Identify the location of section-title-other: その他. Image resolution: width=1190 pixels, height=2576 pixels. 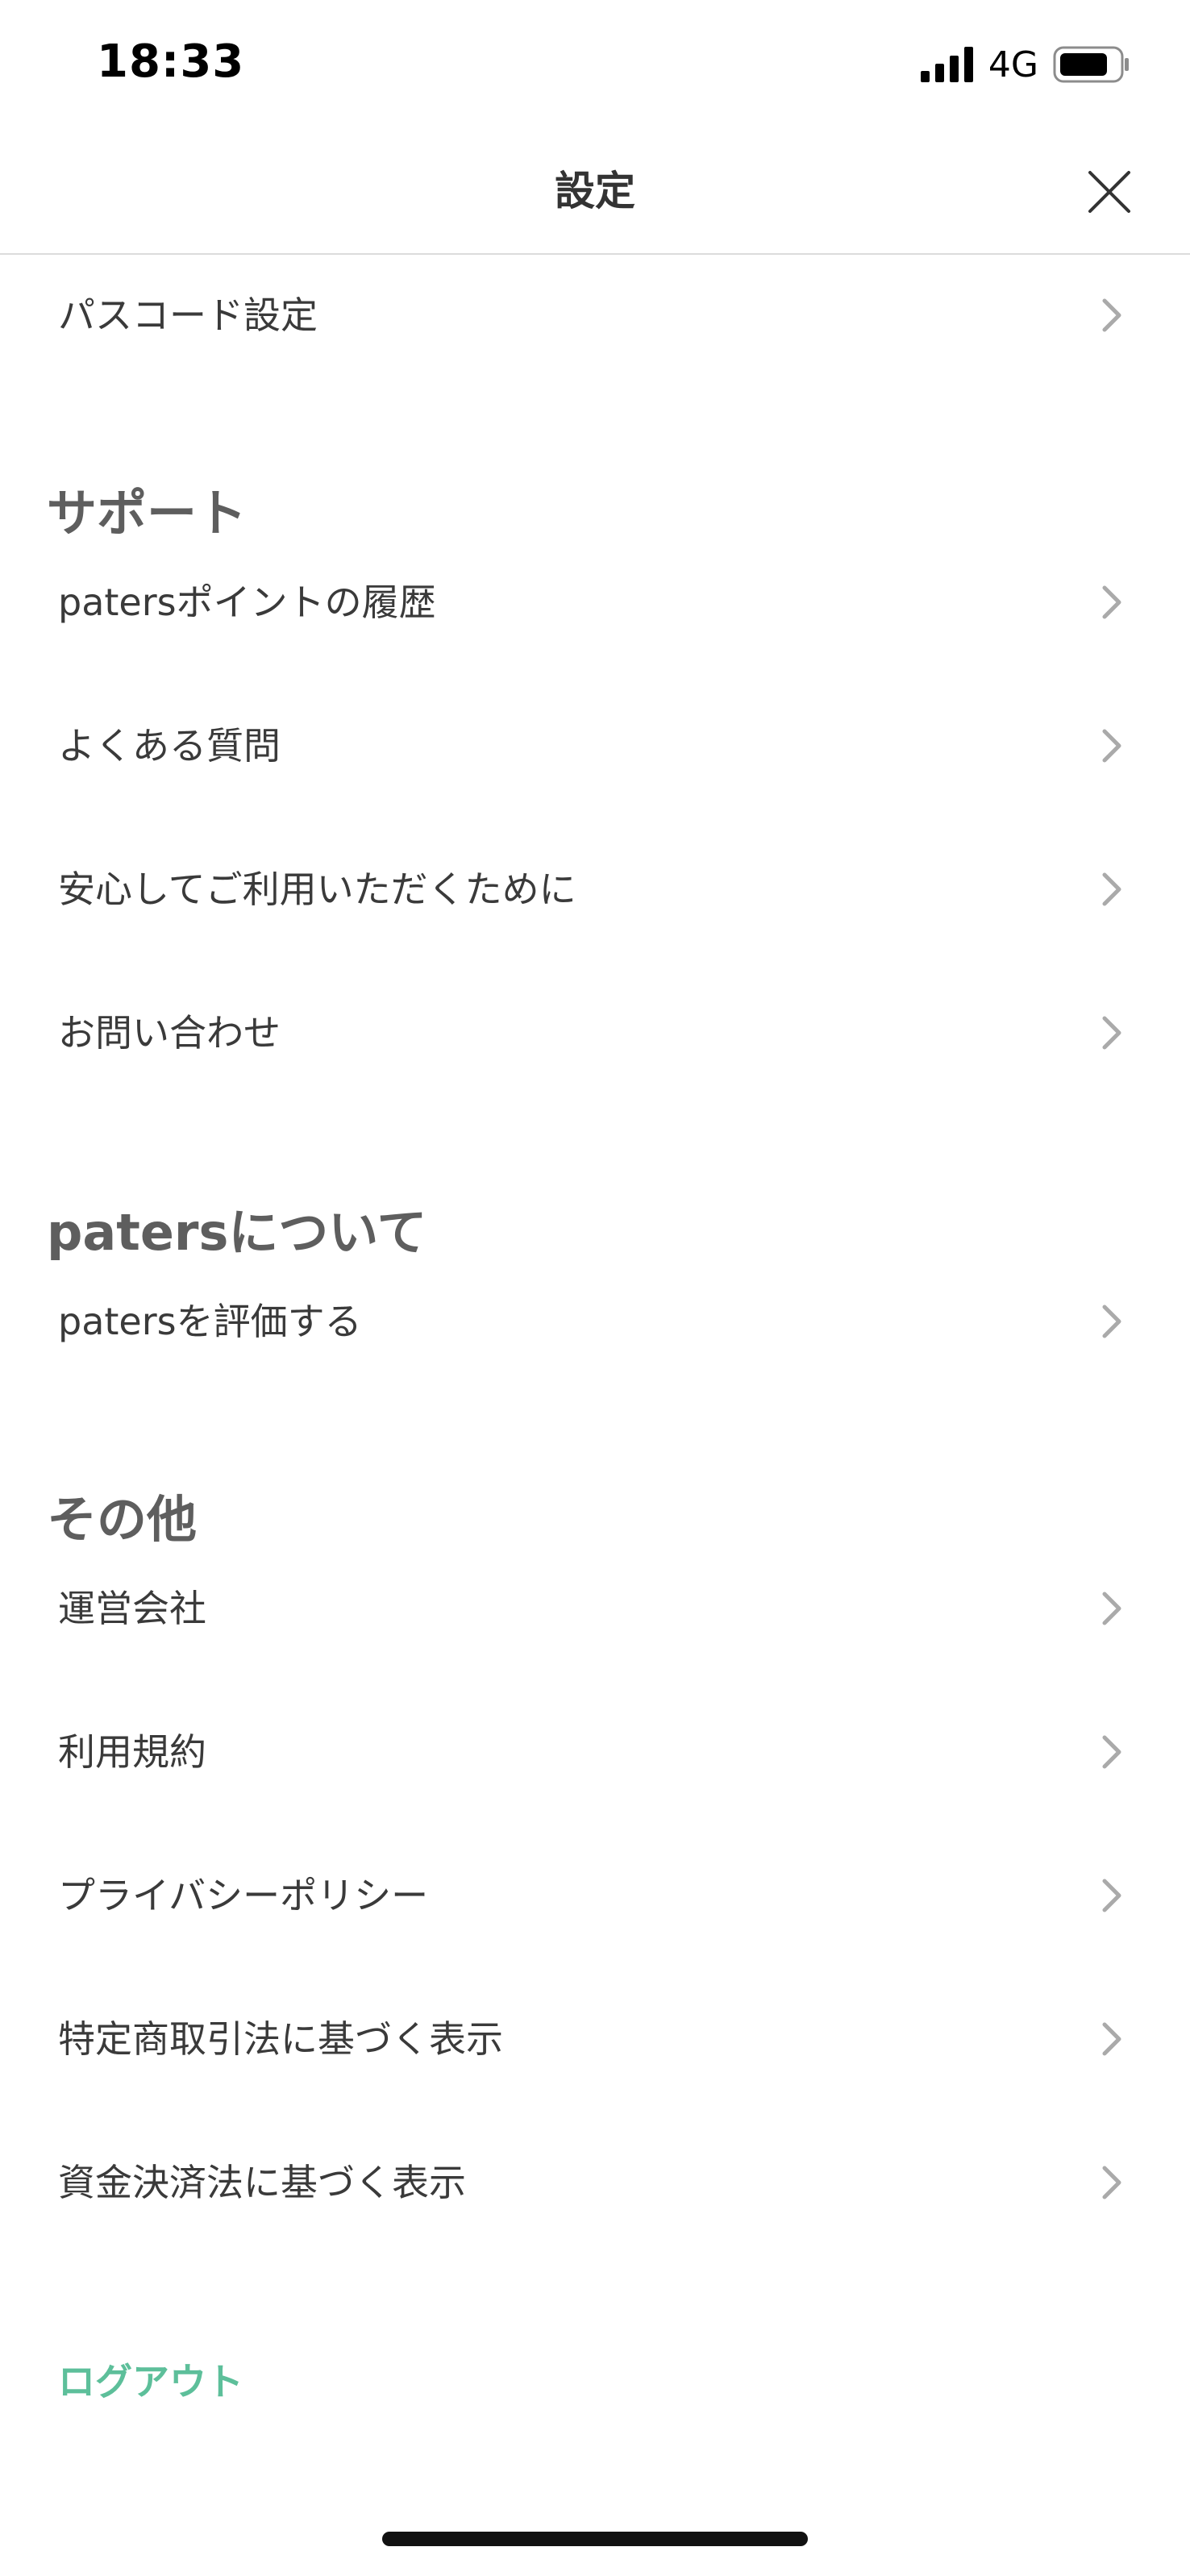
(122, 1519).